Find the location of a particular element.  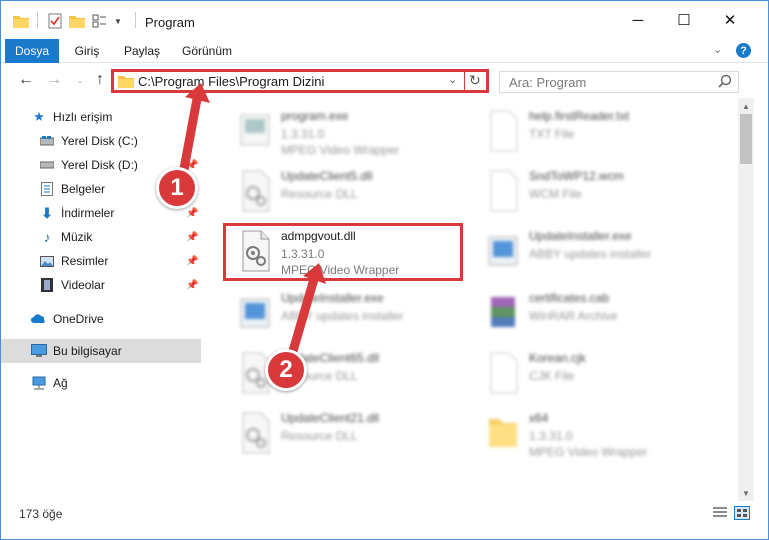

scrollbar-thumb is located at coordinates (746, 139).